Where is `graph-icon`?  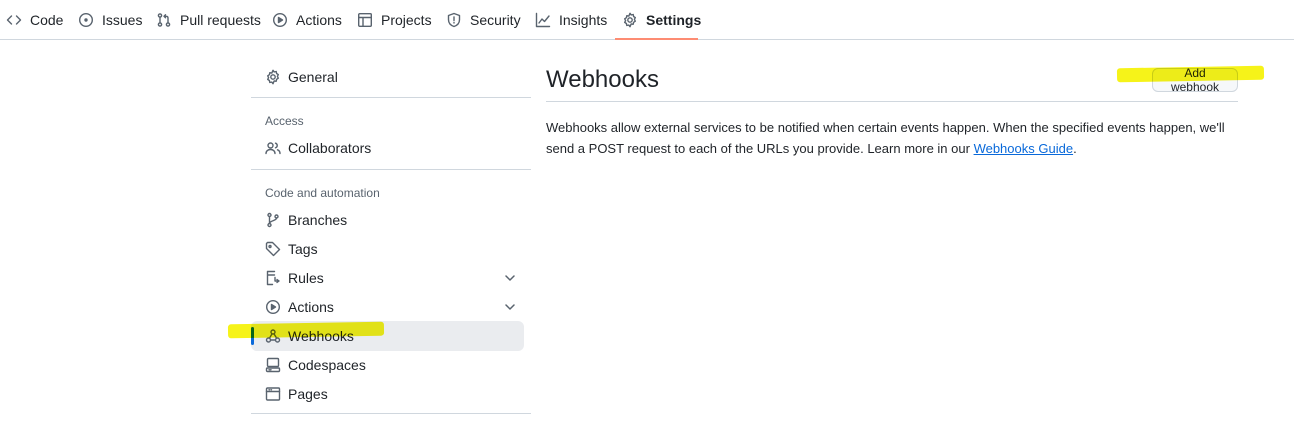 graph-icon is located at coordinates (547, 20).